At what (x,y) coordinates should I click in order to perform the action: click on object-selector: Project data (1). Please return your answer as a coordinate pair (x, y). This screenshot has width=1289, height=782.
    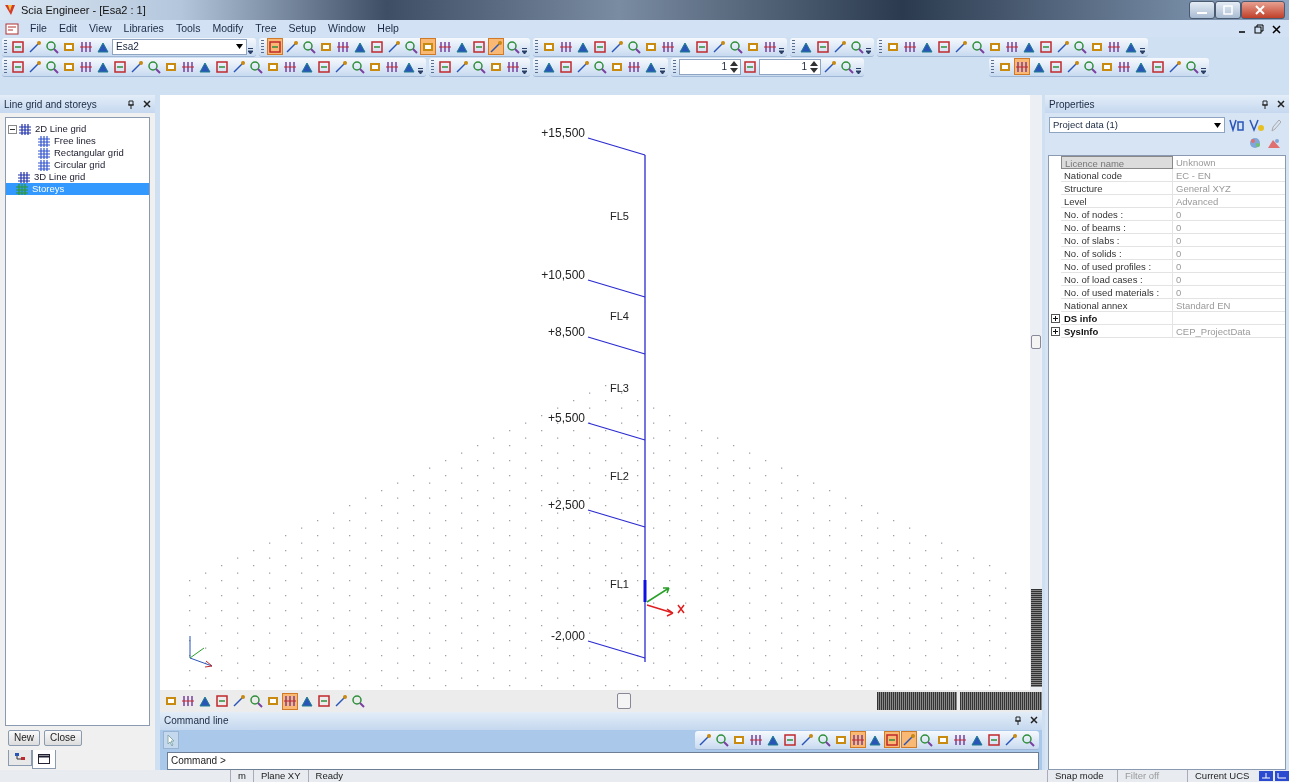
    Looking at the image, I should click on (1137, 125).